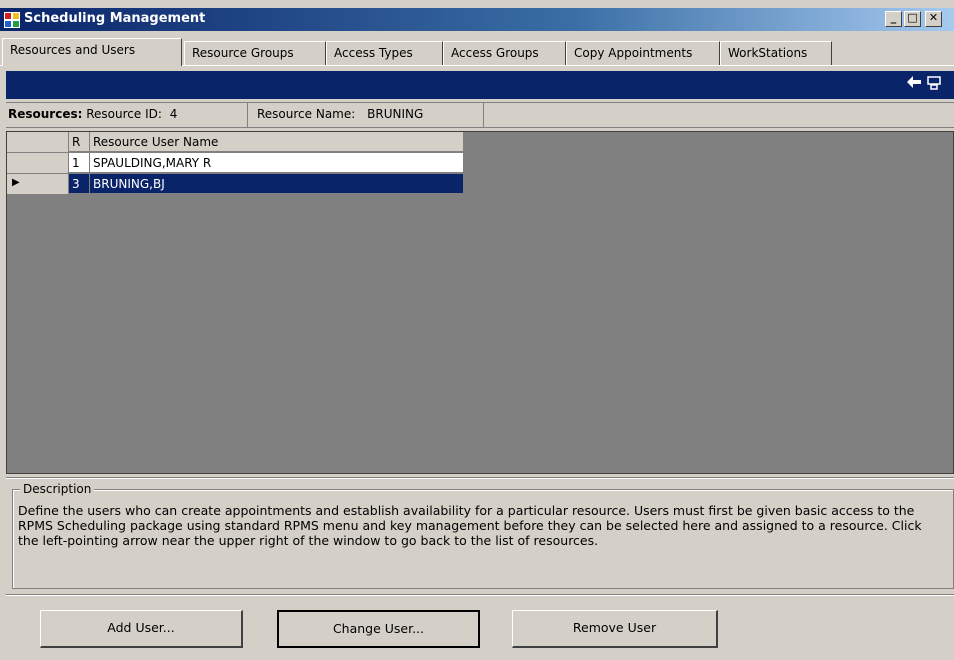 The image size is (954, 660). I want to click on title-bar: Scheduling Management _ □ ✕, so click(477, 19).